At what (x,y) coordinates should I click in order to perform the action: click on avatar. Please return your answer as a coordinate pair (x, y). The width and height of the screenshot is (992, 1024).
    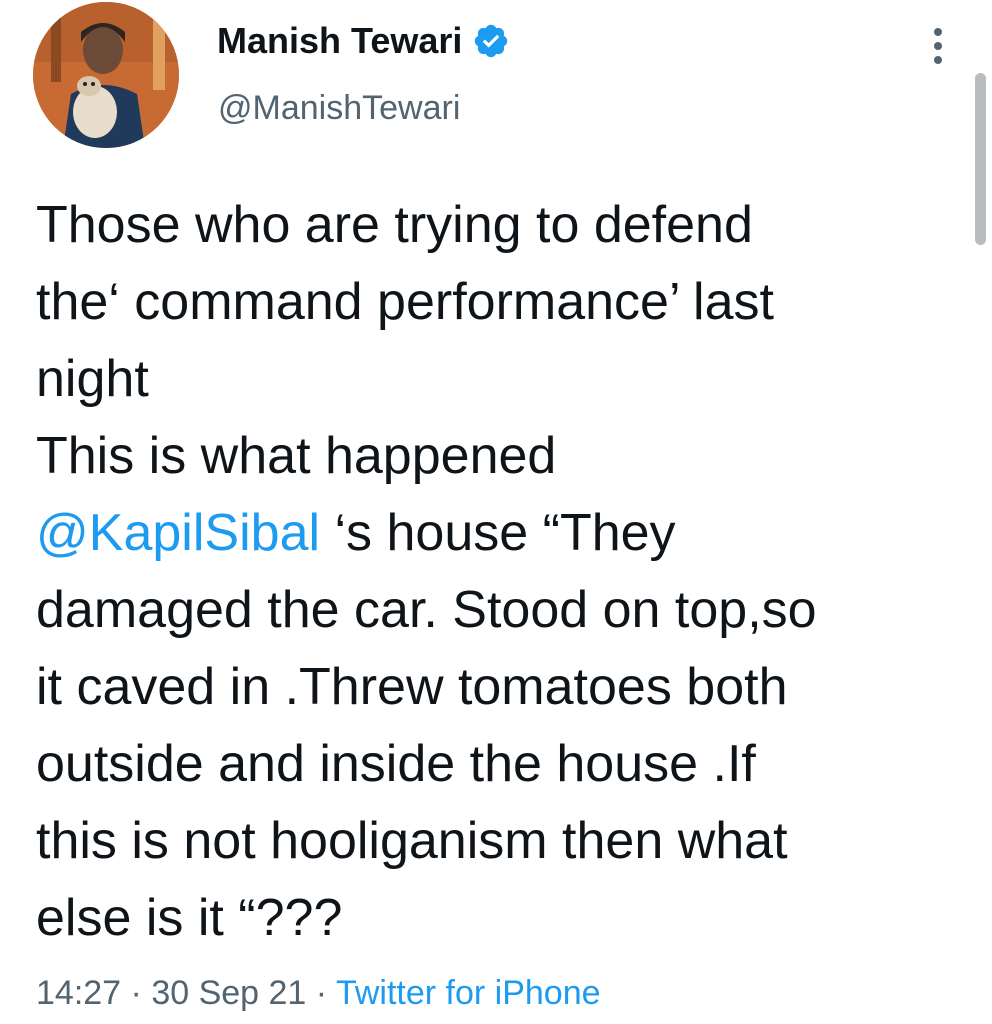
    Looking at the image, I should click on (106, 75).